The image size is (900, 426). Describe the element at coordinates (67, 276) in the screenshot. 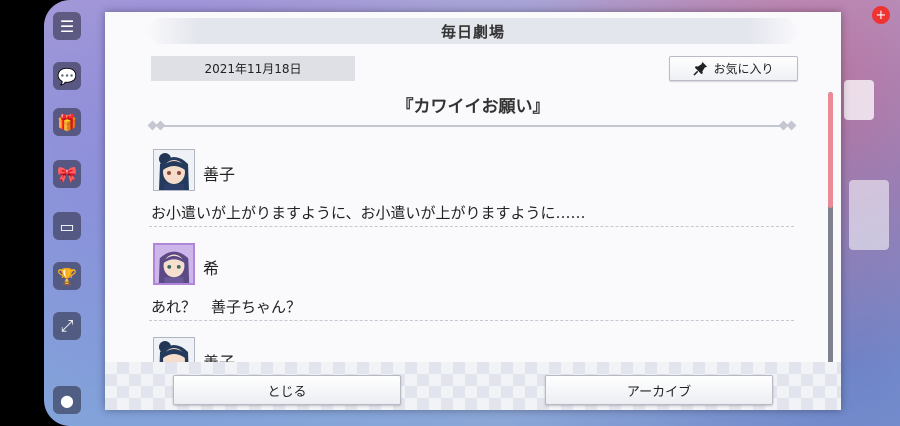

I see `trophy-icon: 🏆` at that location.